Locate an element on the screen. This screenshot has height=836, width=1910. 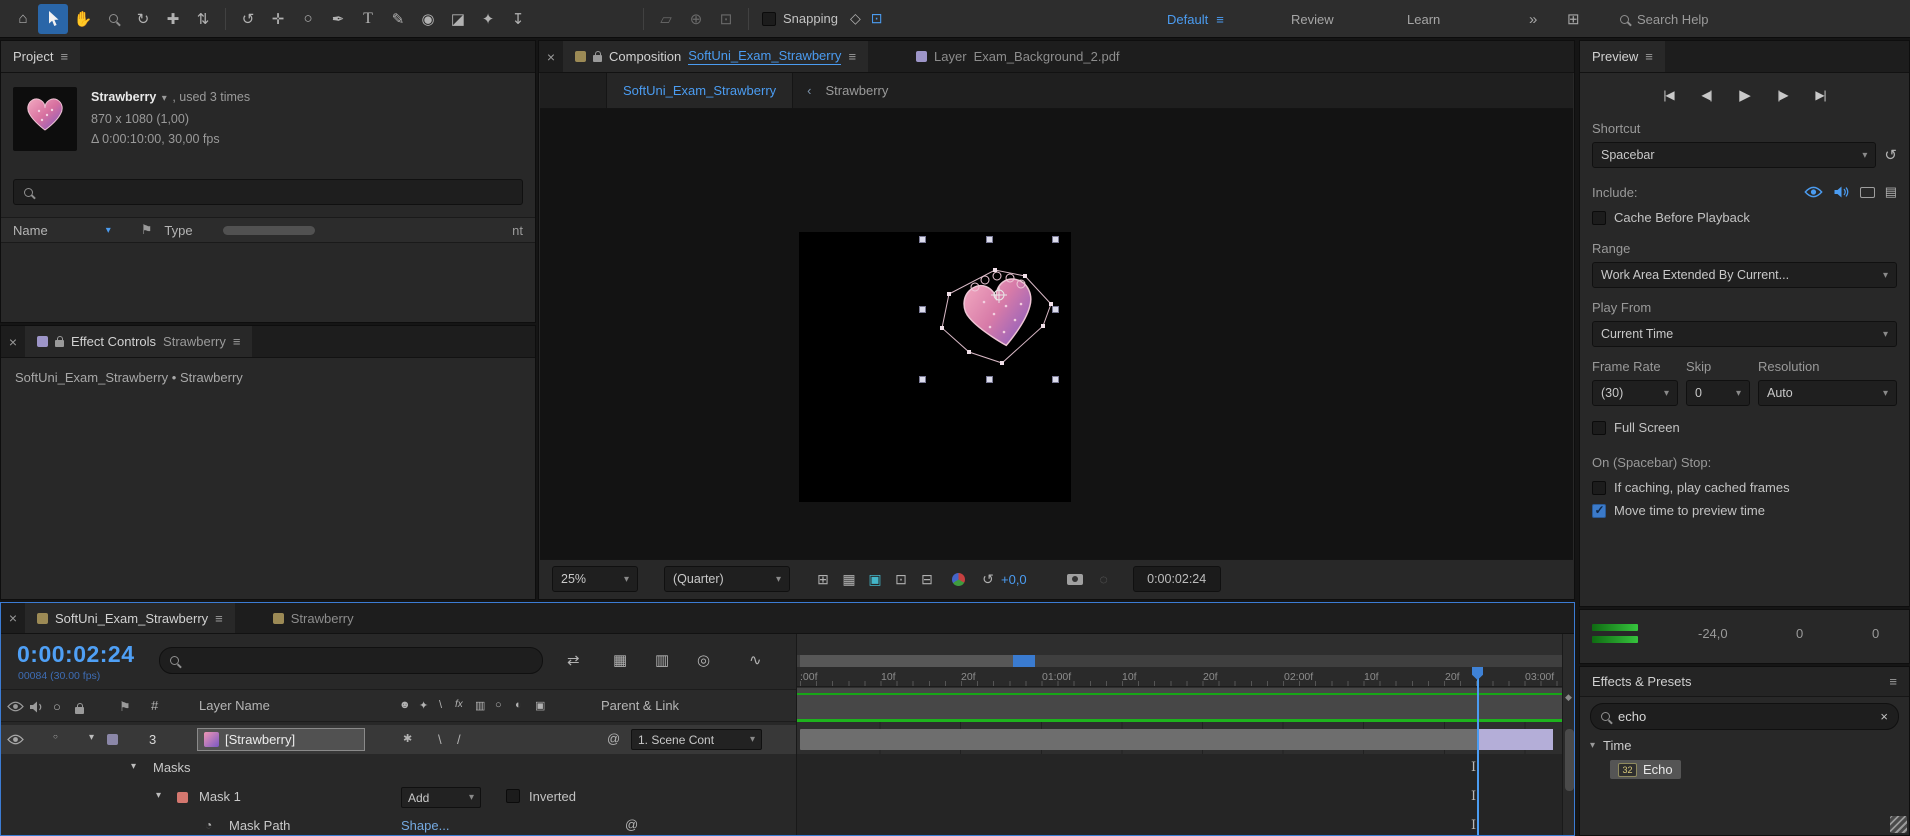
sort-arrow-icon: ▾ is located at coordinates (108, 230).